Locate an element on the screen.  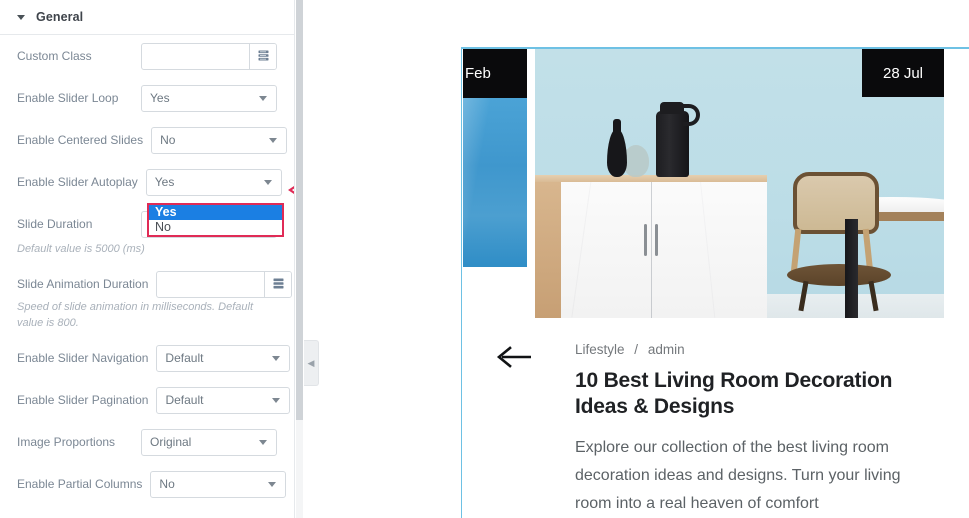
slide-animation-duration-field is located at coordinates (224, 284).